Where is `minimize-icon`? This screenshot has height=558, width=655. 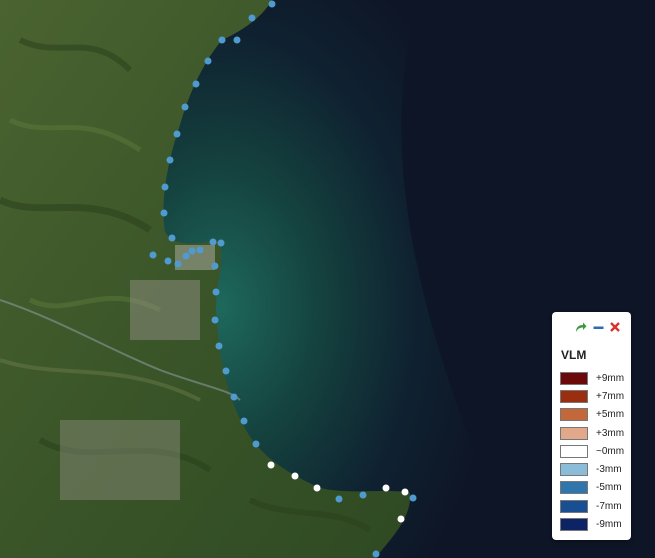
minimize-icon is located at coordinates (598, 327).